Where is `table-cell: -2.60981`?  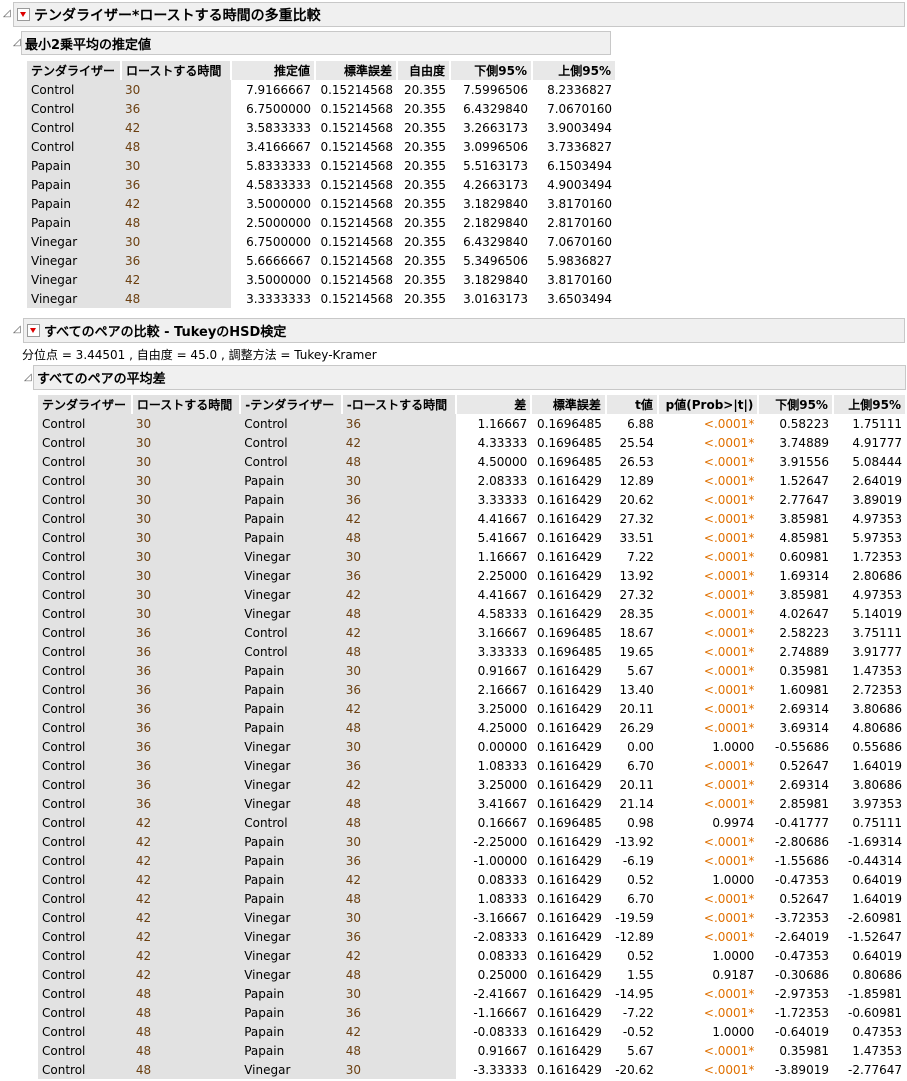
table-cell: -2.60981 is located at coordinates (875, 917).